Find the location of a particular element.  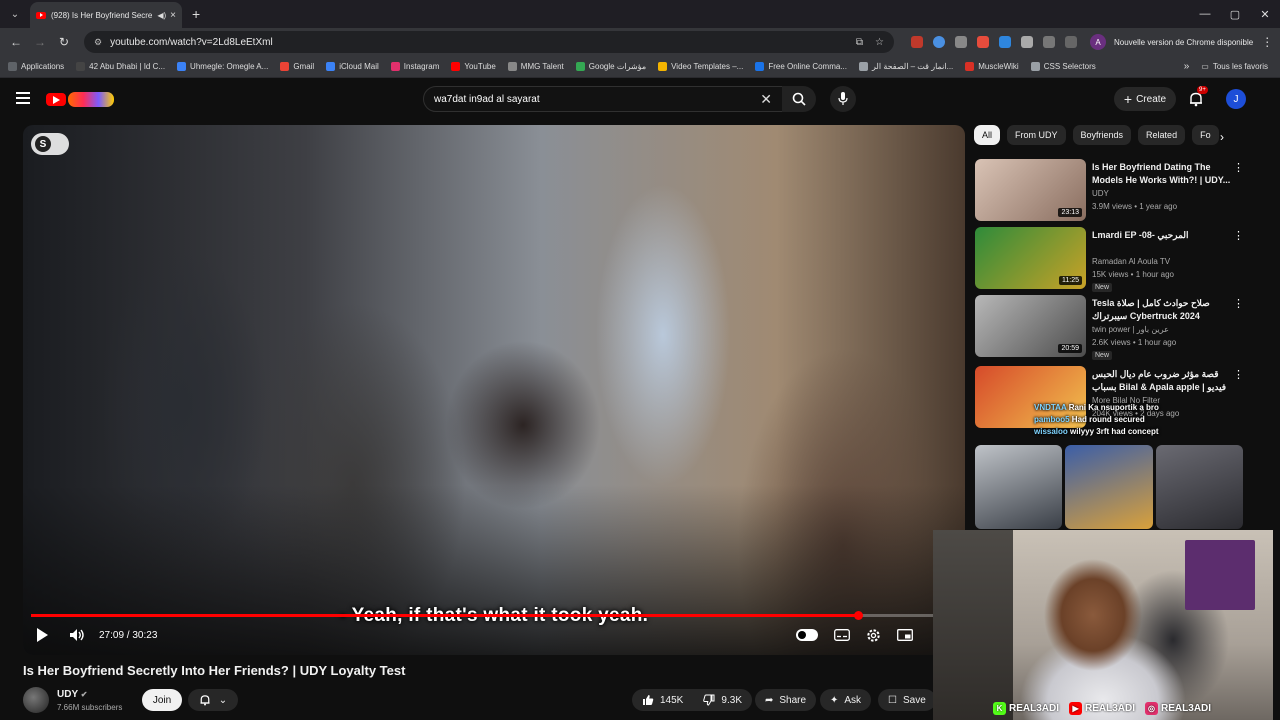

clear-search-icon: ✕ is located at coordinates (766, 99).